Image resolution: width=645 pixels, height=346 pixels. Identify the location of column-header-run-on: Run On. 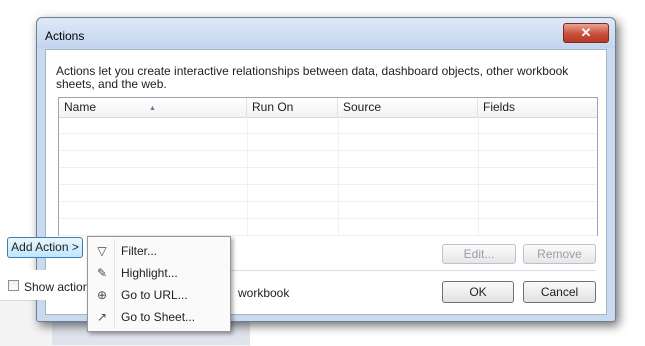
(292, 107).